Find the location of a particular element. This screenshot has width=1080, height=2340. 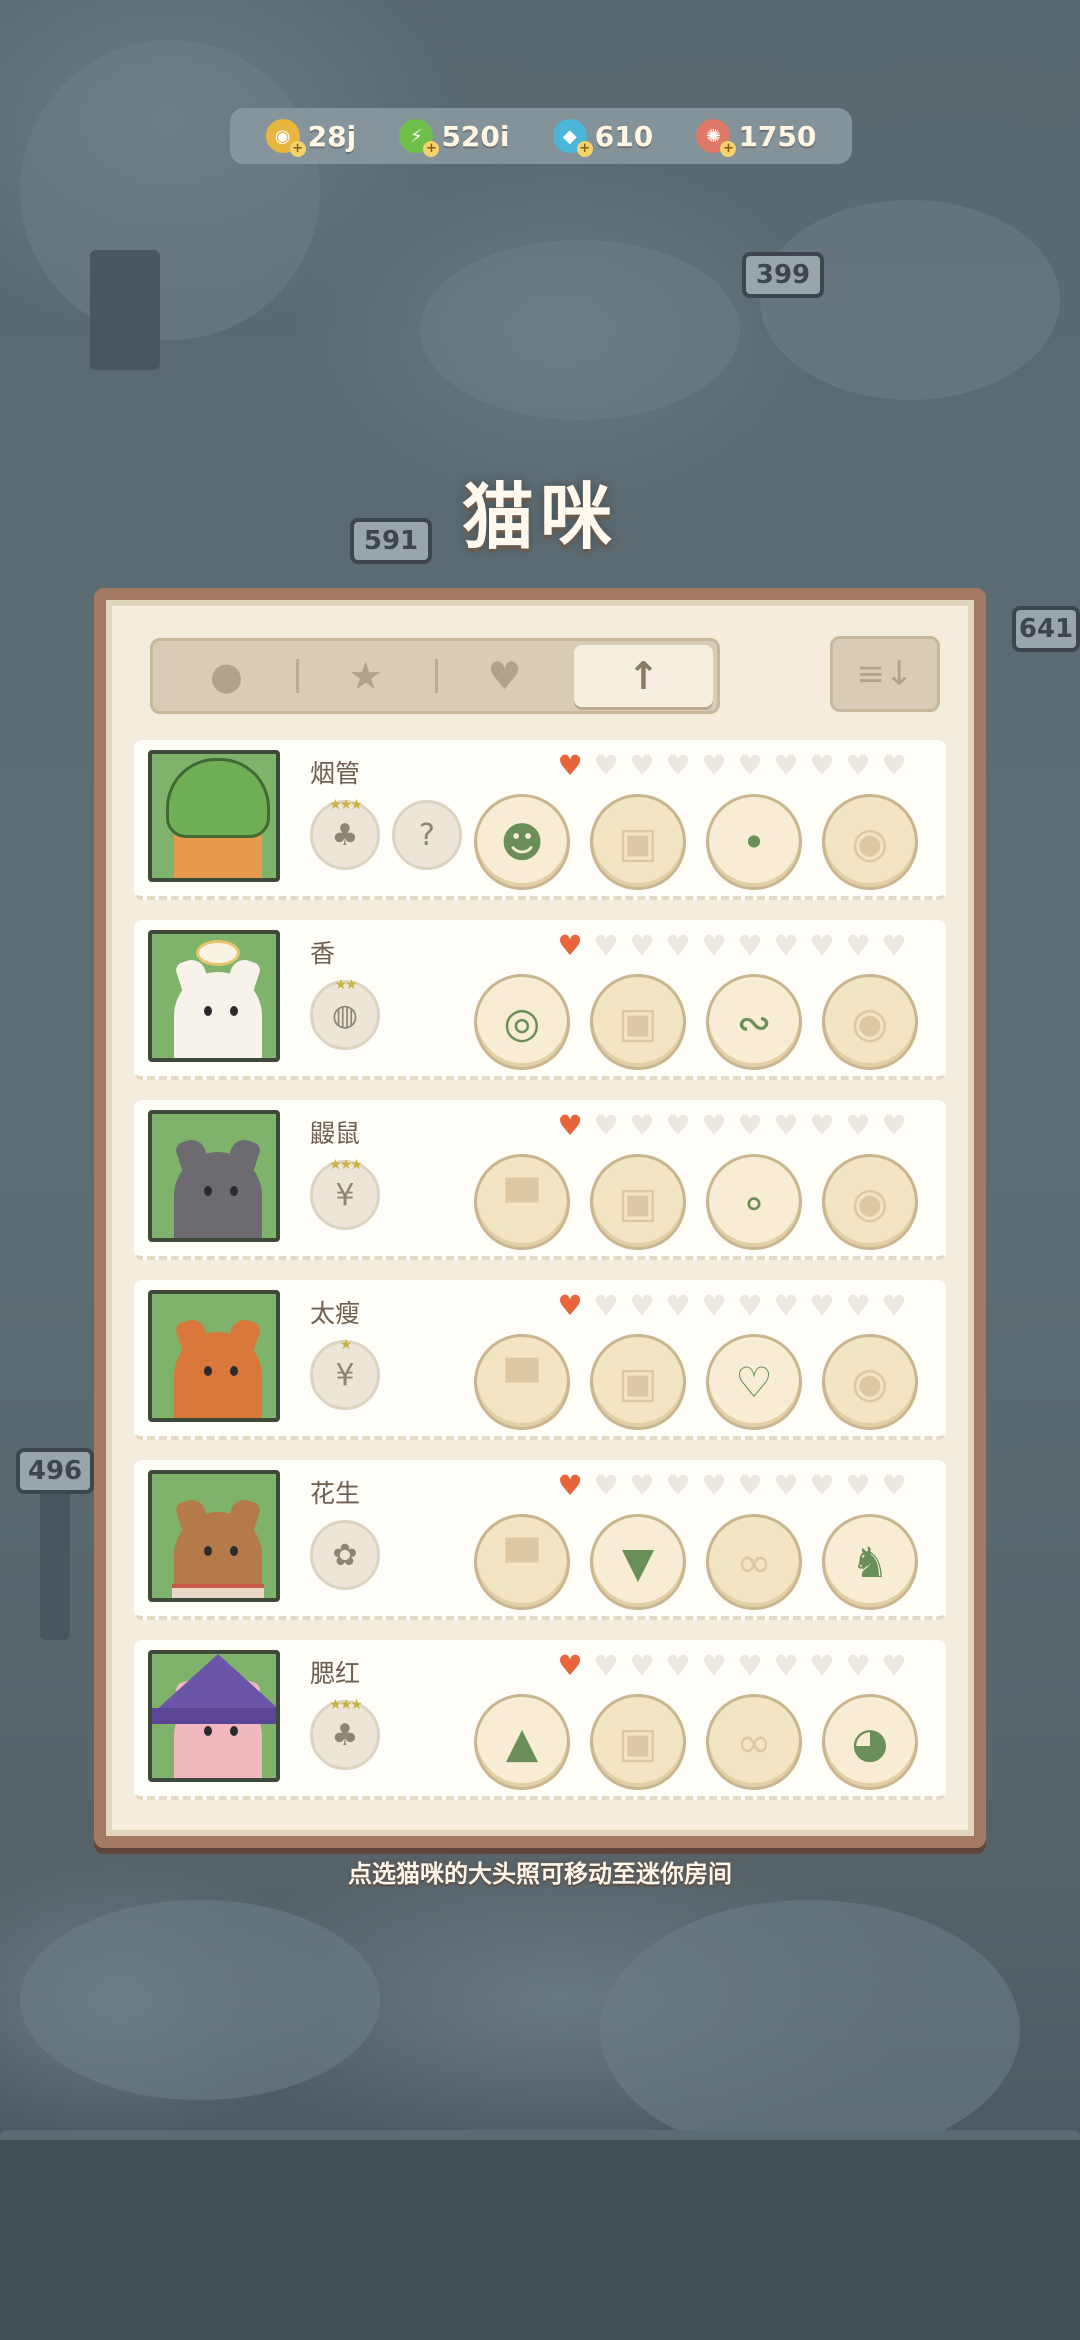

fried-egg-hat-icon: ◎ is located at coordinates (522, 1022).